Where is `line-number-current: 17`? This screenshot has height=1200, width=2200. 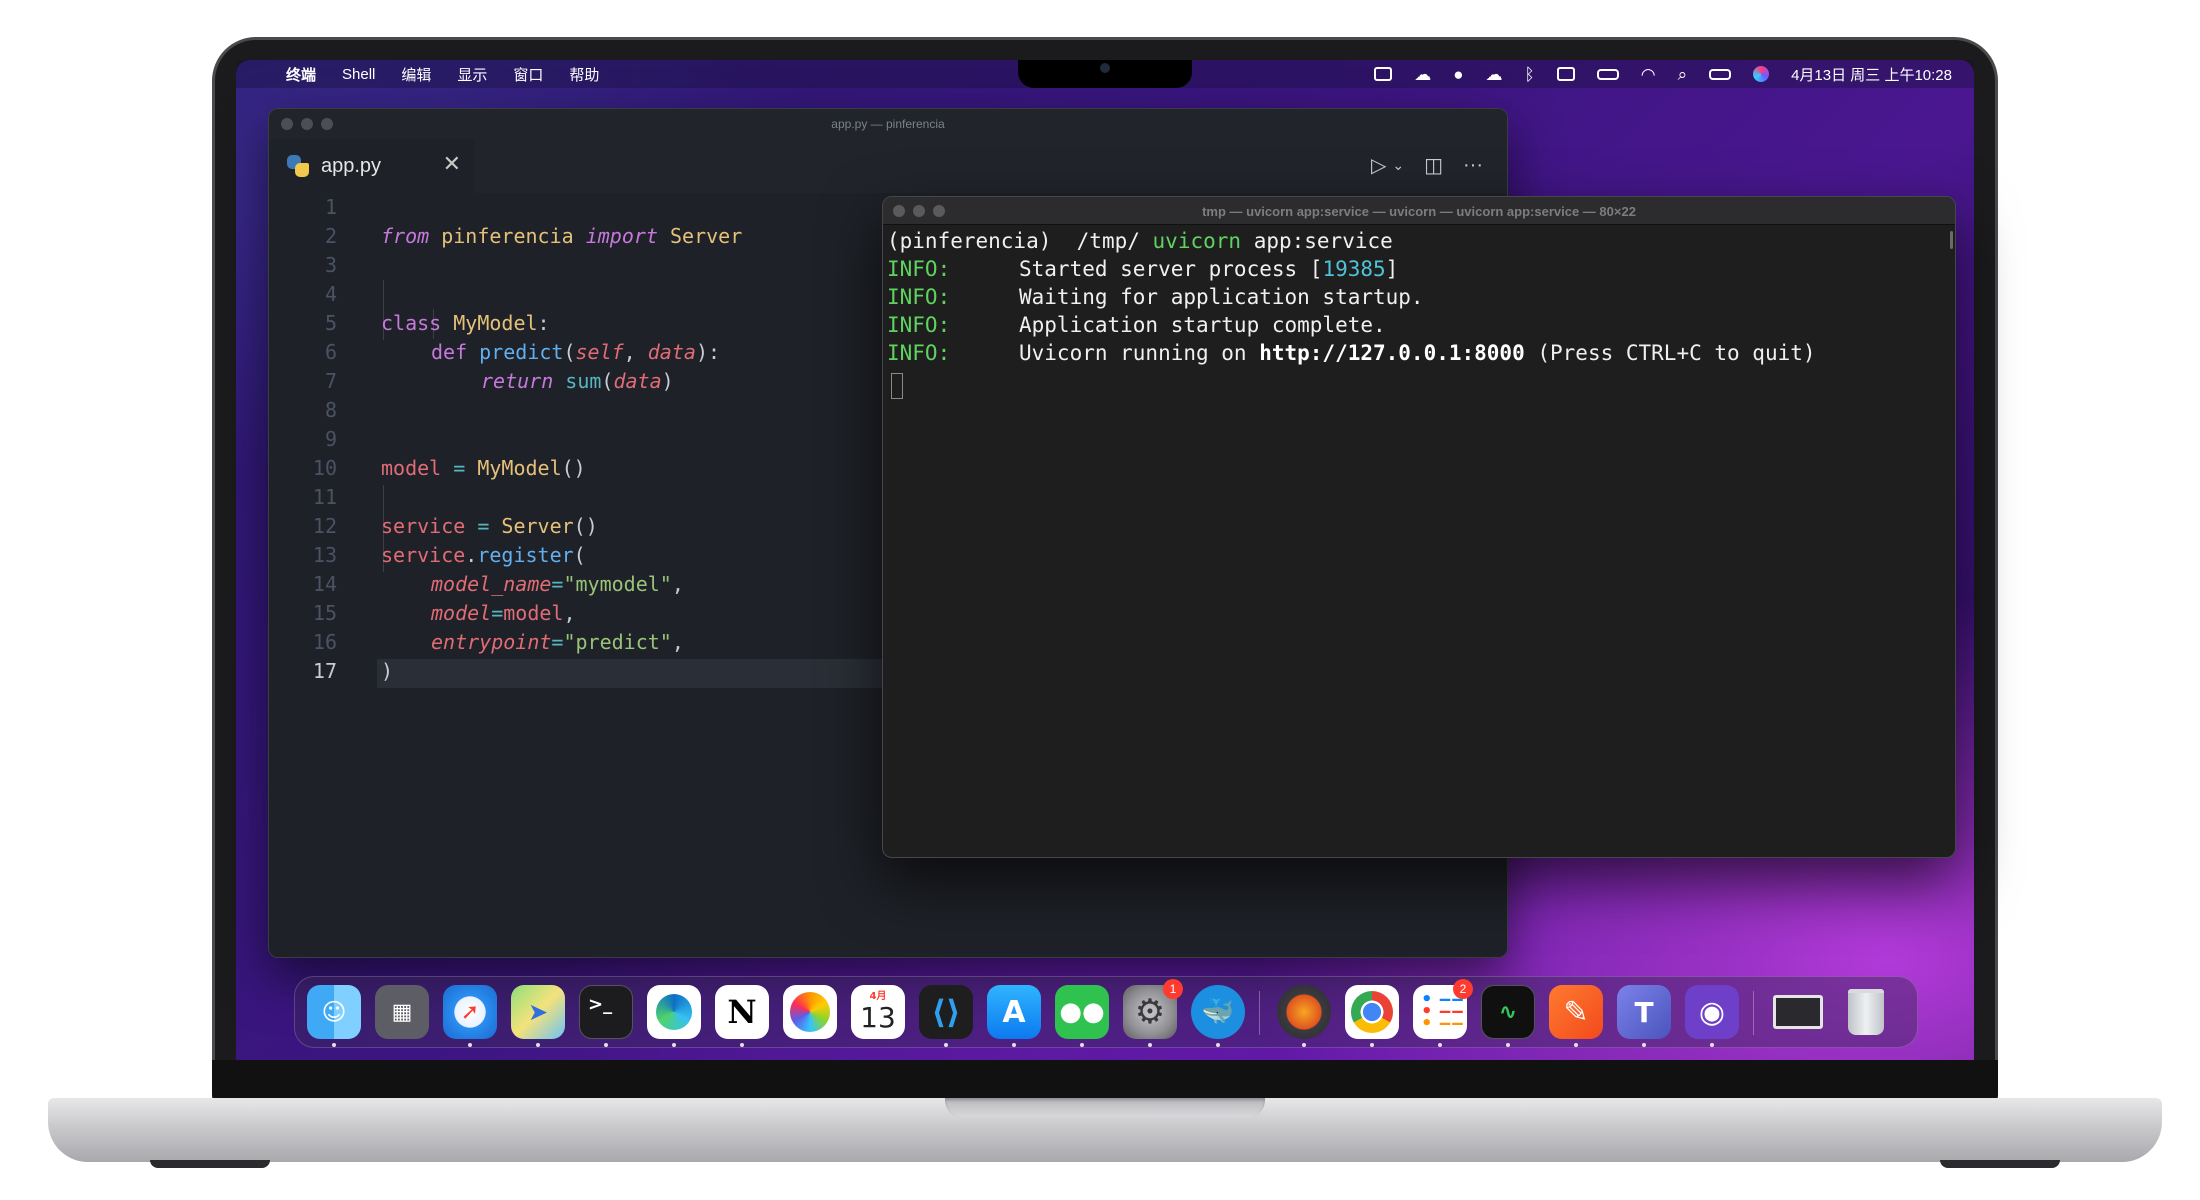 line-number-current: 17 is located at coordinates (324, 671).